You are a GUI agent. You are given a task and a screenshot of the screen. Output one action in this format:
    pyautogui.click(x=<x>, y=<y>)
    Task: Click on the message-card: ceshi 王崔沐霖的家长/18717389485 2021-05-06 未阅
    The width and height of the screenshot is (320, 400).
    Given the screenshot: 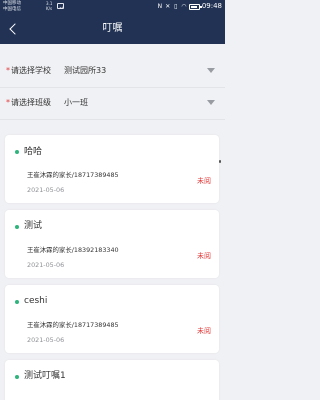 What is the action you would take?
    pyautogui.click(x=112, y=319)
    